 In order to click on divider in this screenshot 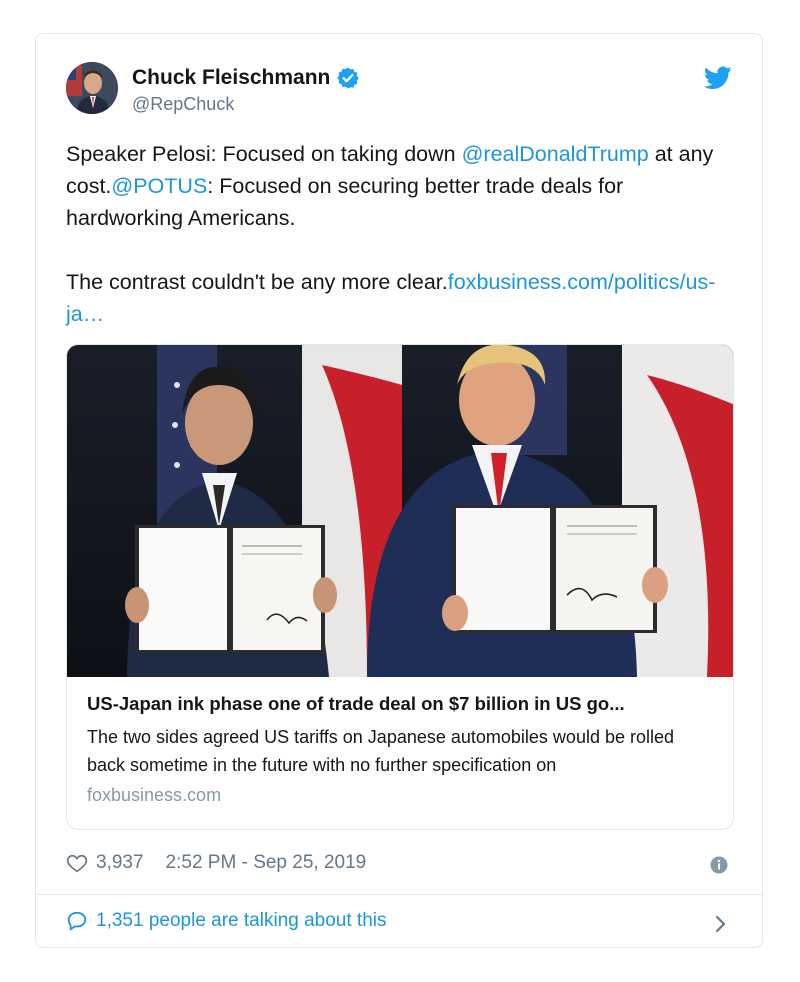, I will do `click(399, 894)`.